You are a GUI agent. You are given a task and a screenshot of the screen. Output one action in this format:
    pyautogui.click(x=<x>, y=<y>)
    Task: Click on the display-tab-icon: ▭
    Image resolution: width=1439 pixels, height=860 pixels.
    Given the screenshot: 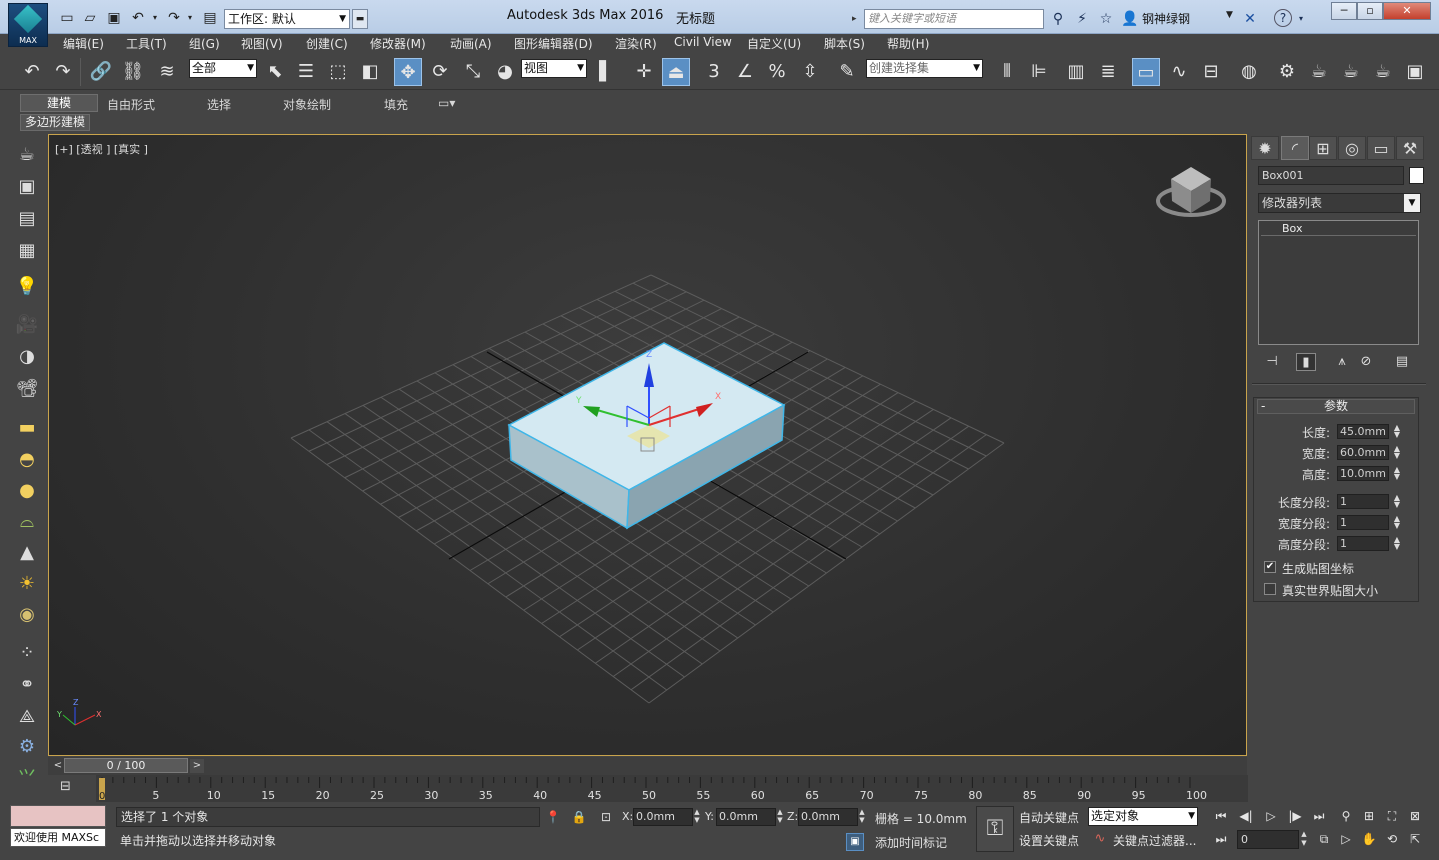 What is the action you would take?
    pyautogui.click(x=1381, y=148)
    